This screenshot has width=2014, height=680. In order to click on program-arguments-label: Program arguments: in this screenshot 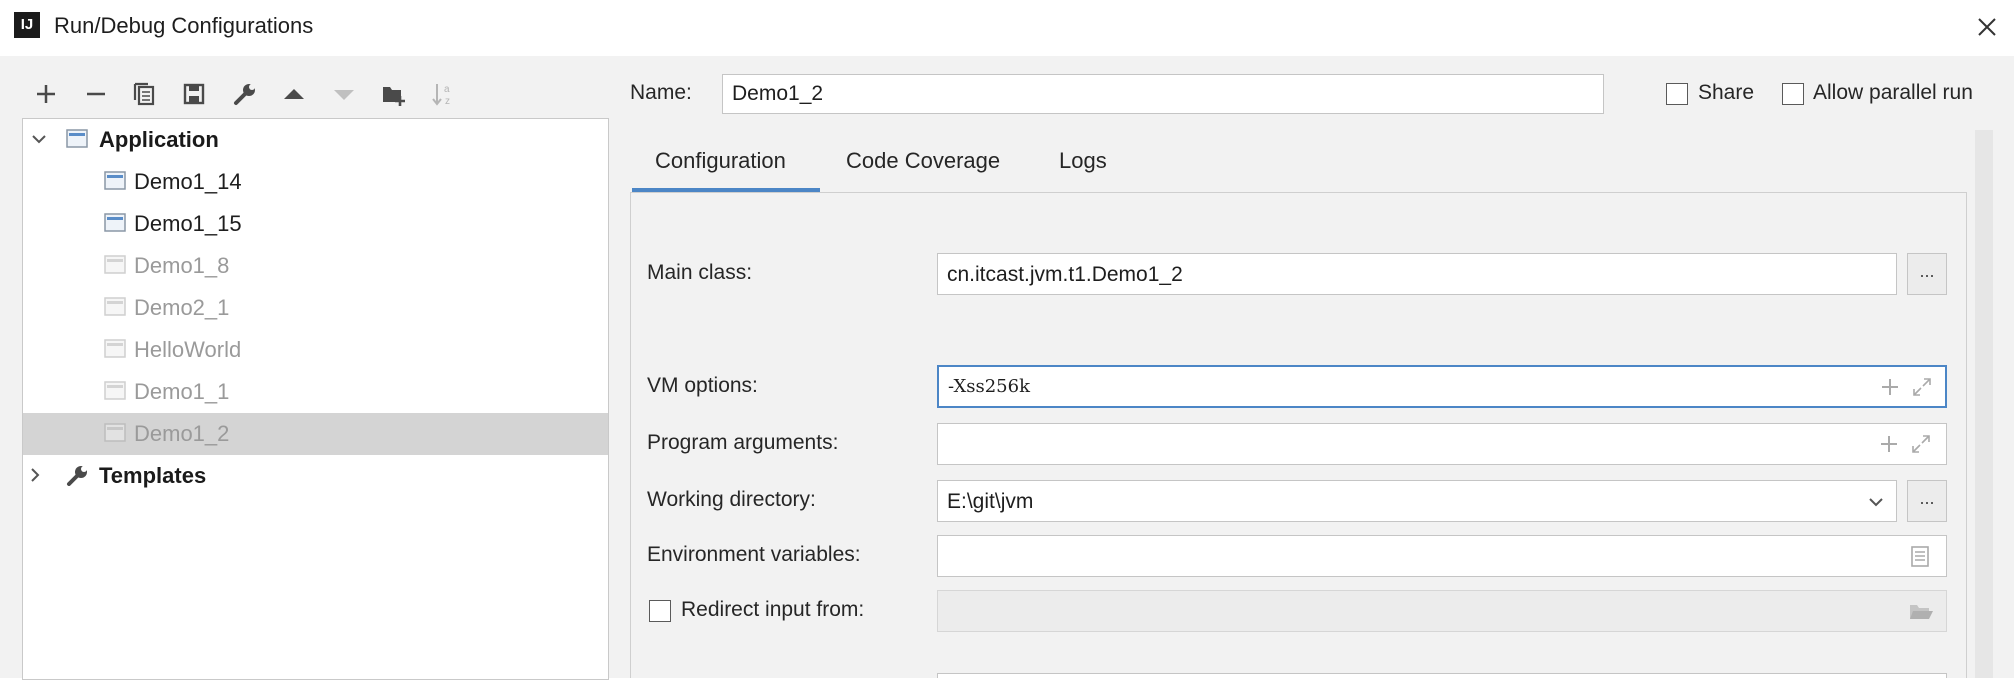, I will do `click(743, 442)`.